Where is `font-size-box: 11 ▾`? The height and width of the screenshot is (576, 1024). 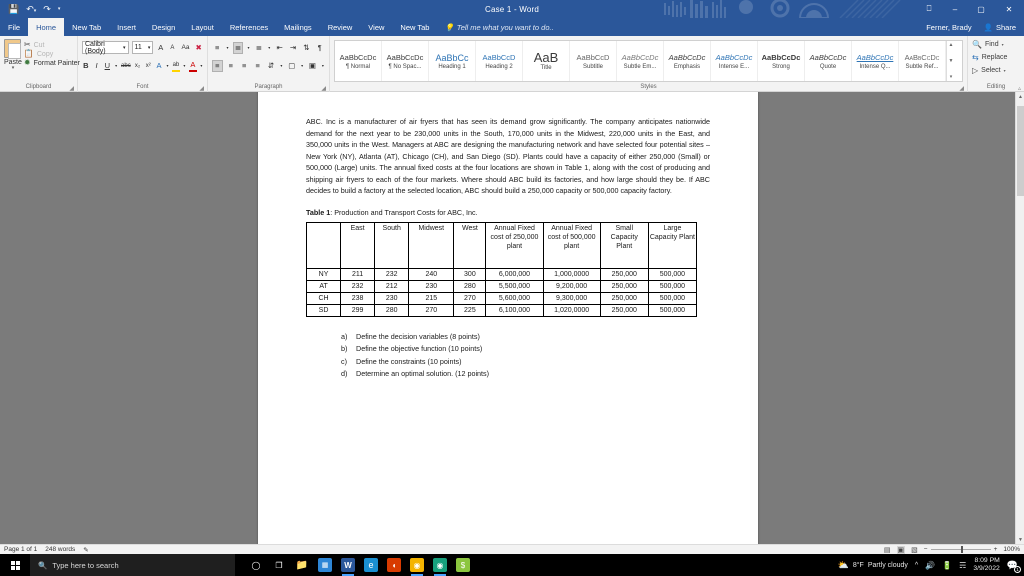
font-size-box: 11 ▾ is located at coordinates (142, 47).